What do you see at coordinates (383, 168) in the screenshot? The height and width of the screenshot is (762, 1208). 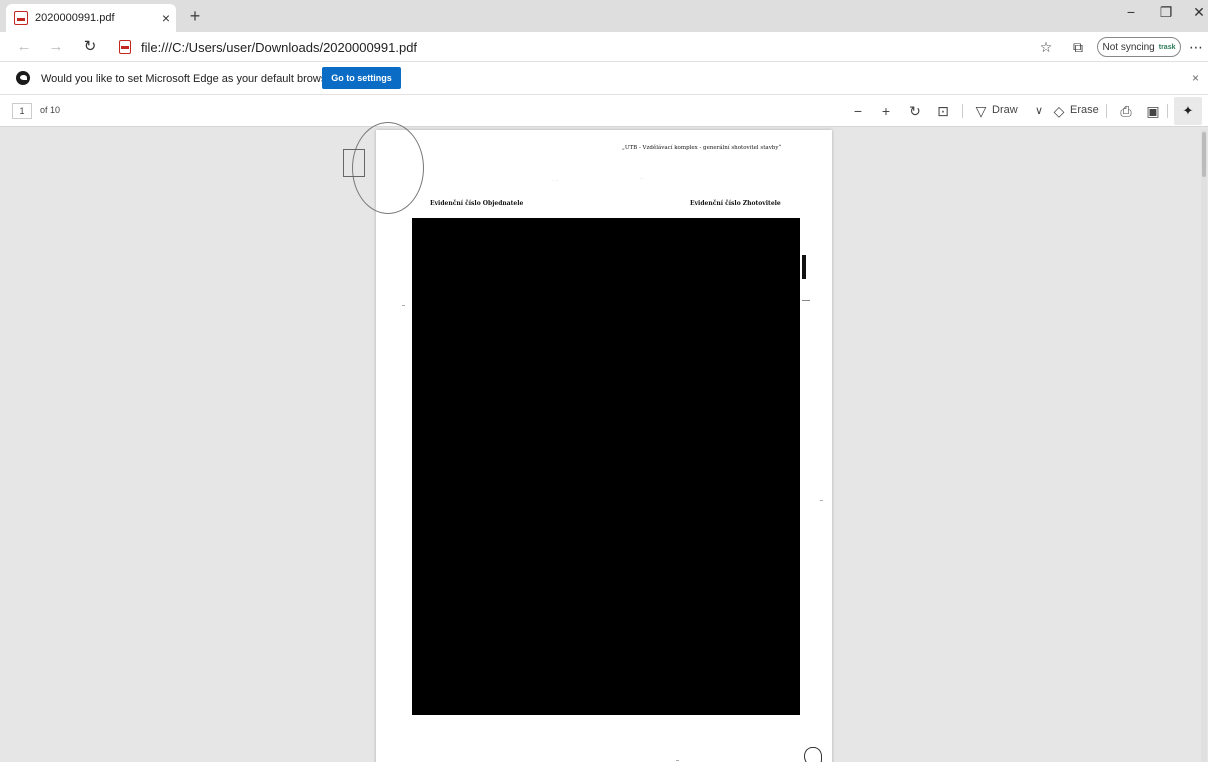 I see `seal-stamp` at bounding box center [383, 168].